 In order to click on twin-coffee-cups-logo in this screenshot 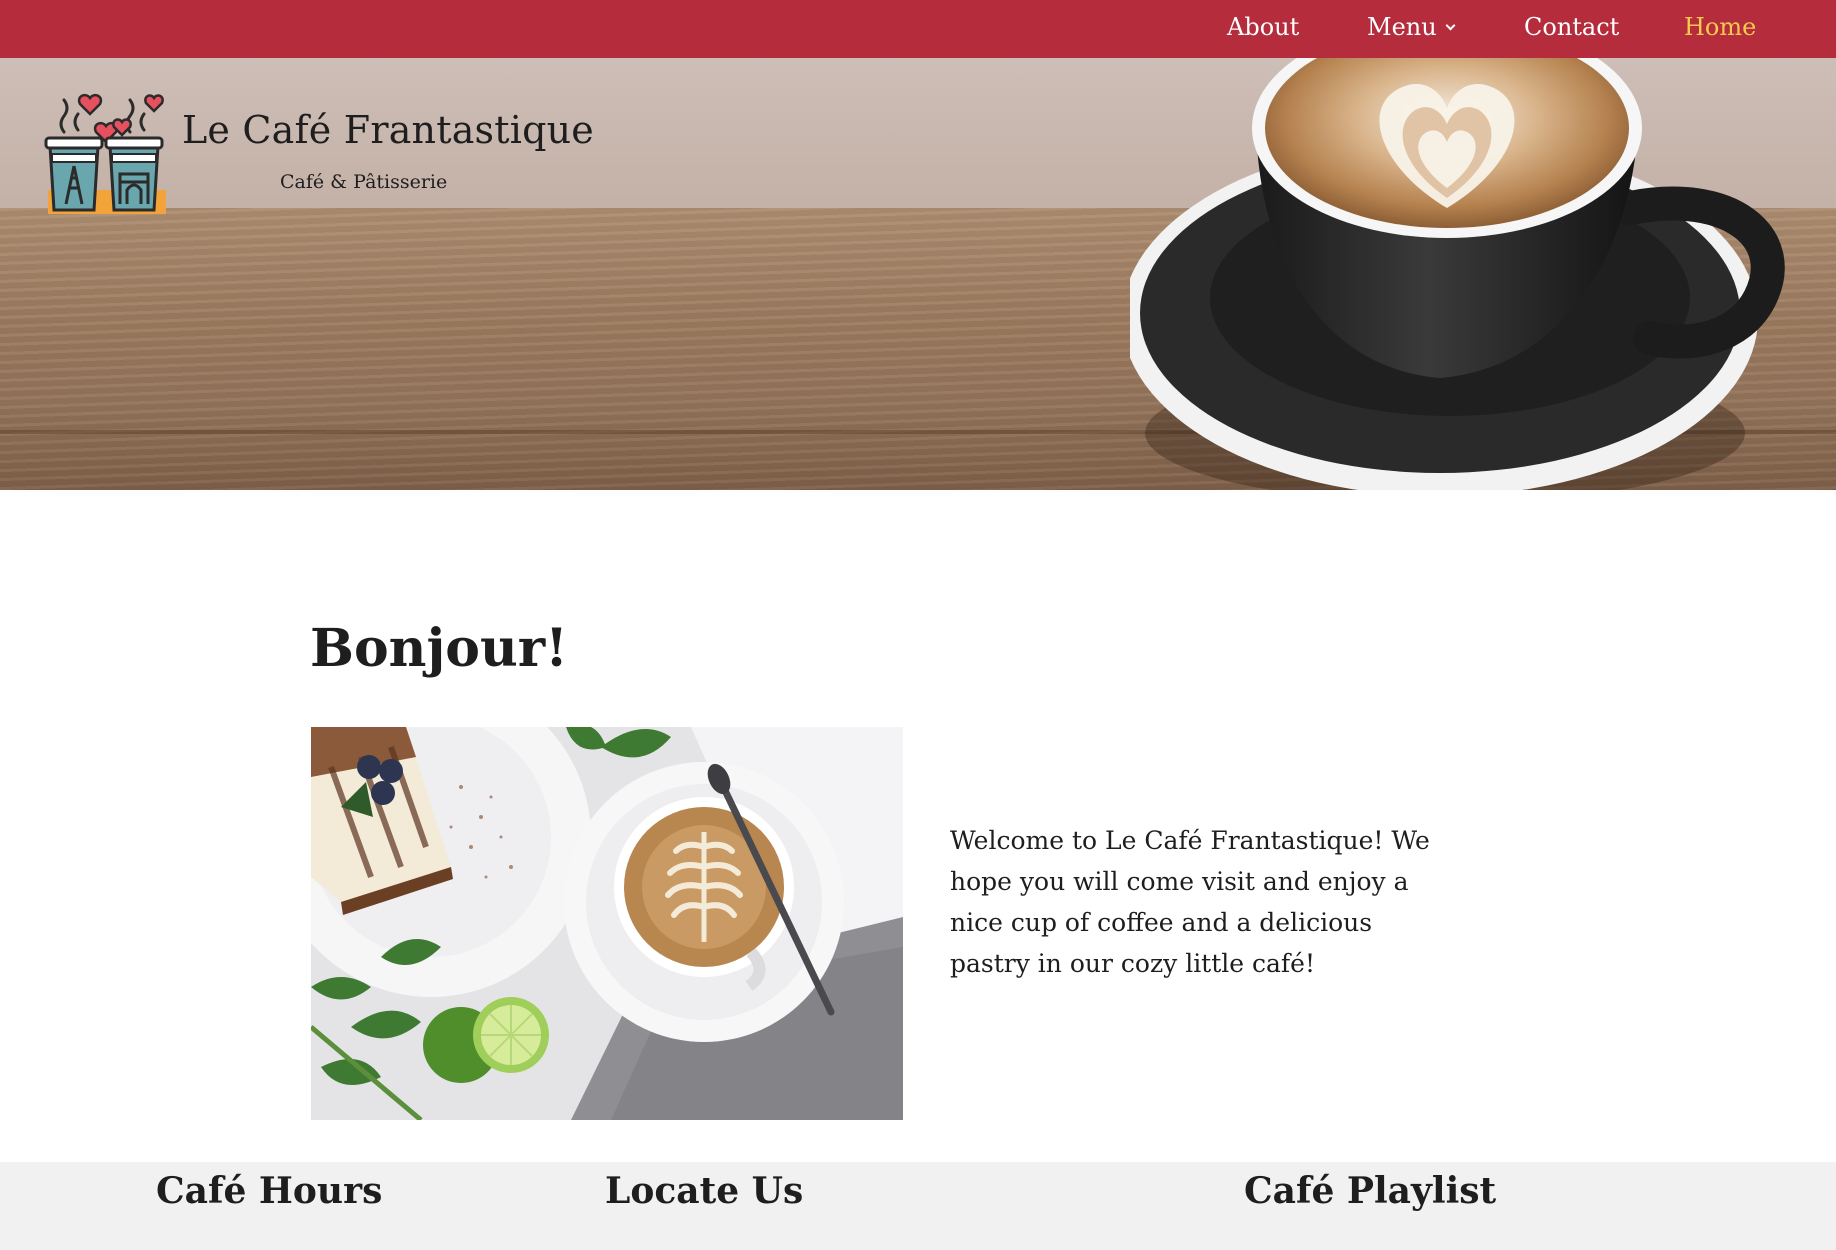, I will do `click(105, 153)`.